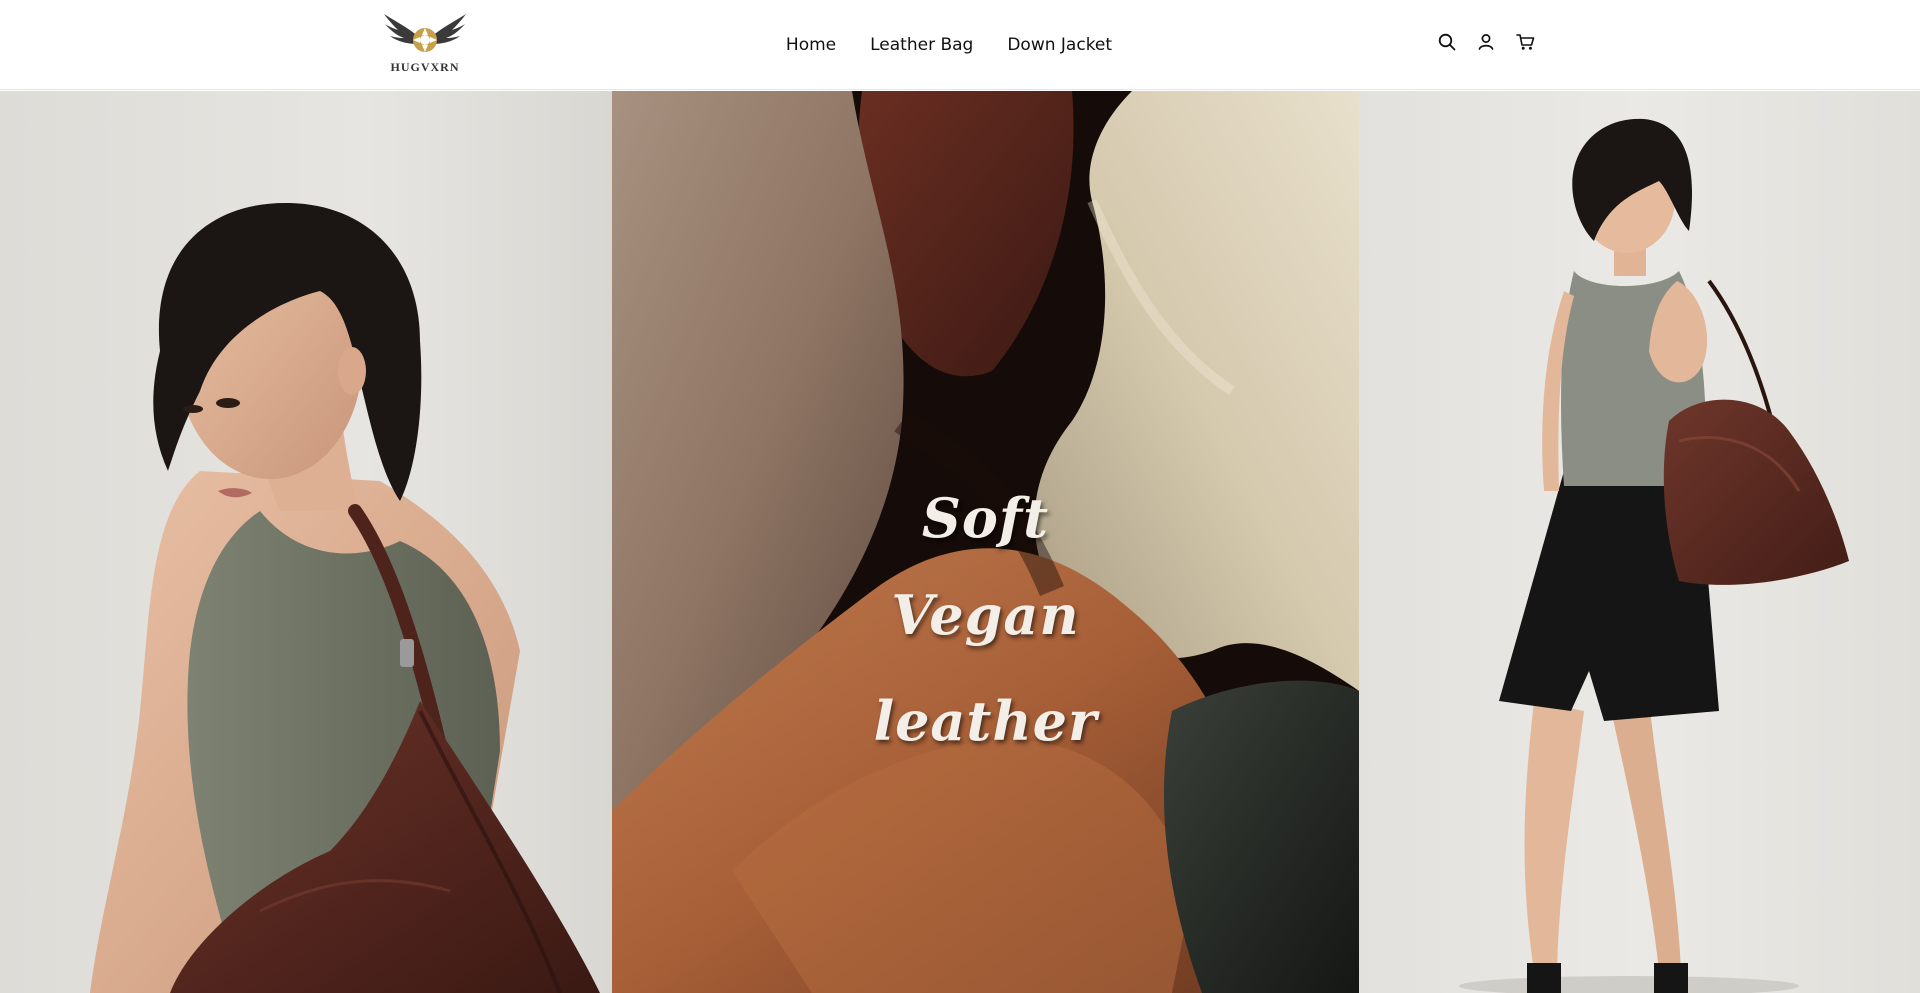  Describe the element at coordinates (1059, 45) in the screenshot. I see `nav-item-down-jacket: Down Jacket` at that location.